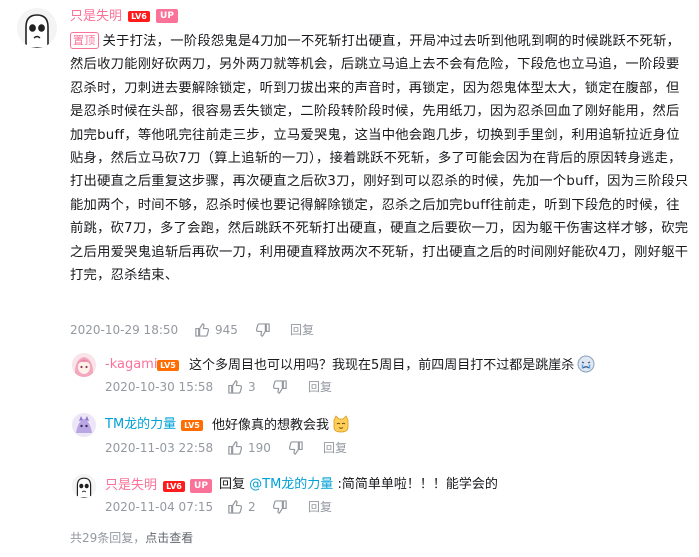 The height and width of the screenshot is (557, 699). What do you see at coordinates (586, 364) in the screenshot?
I see `crying-emoji-icon` at bounding box center [586, 364].